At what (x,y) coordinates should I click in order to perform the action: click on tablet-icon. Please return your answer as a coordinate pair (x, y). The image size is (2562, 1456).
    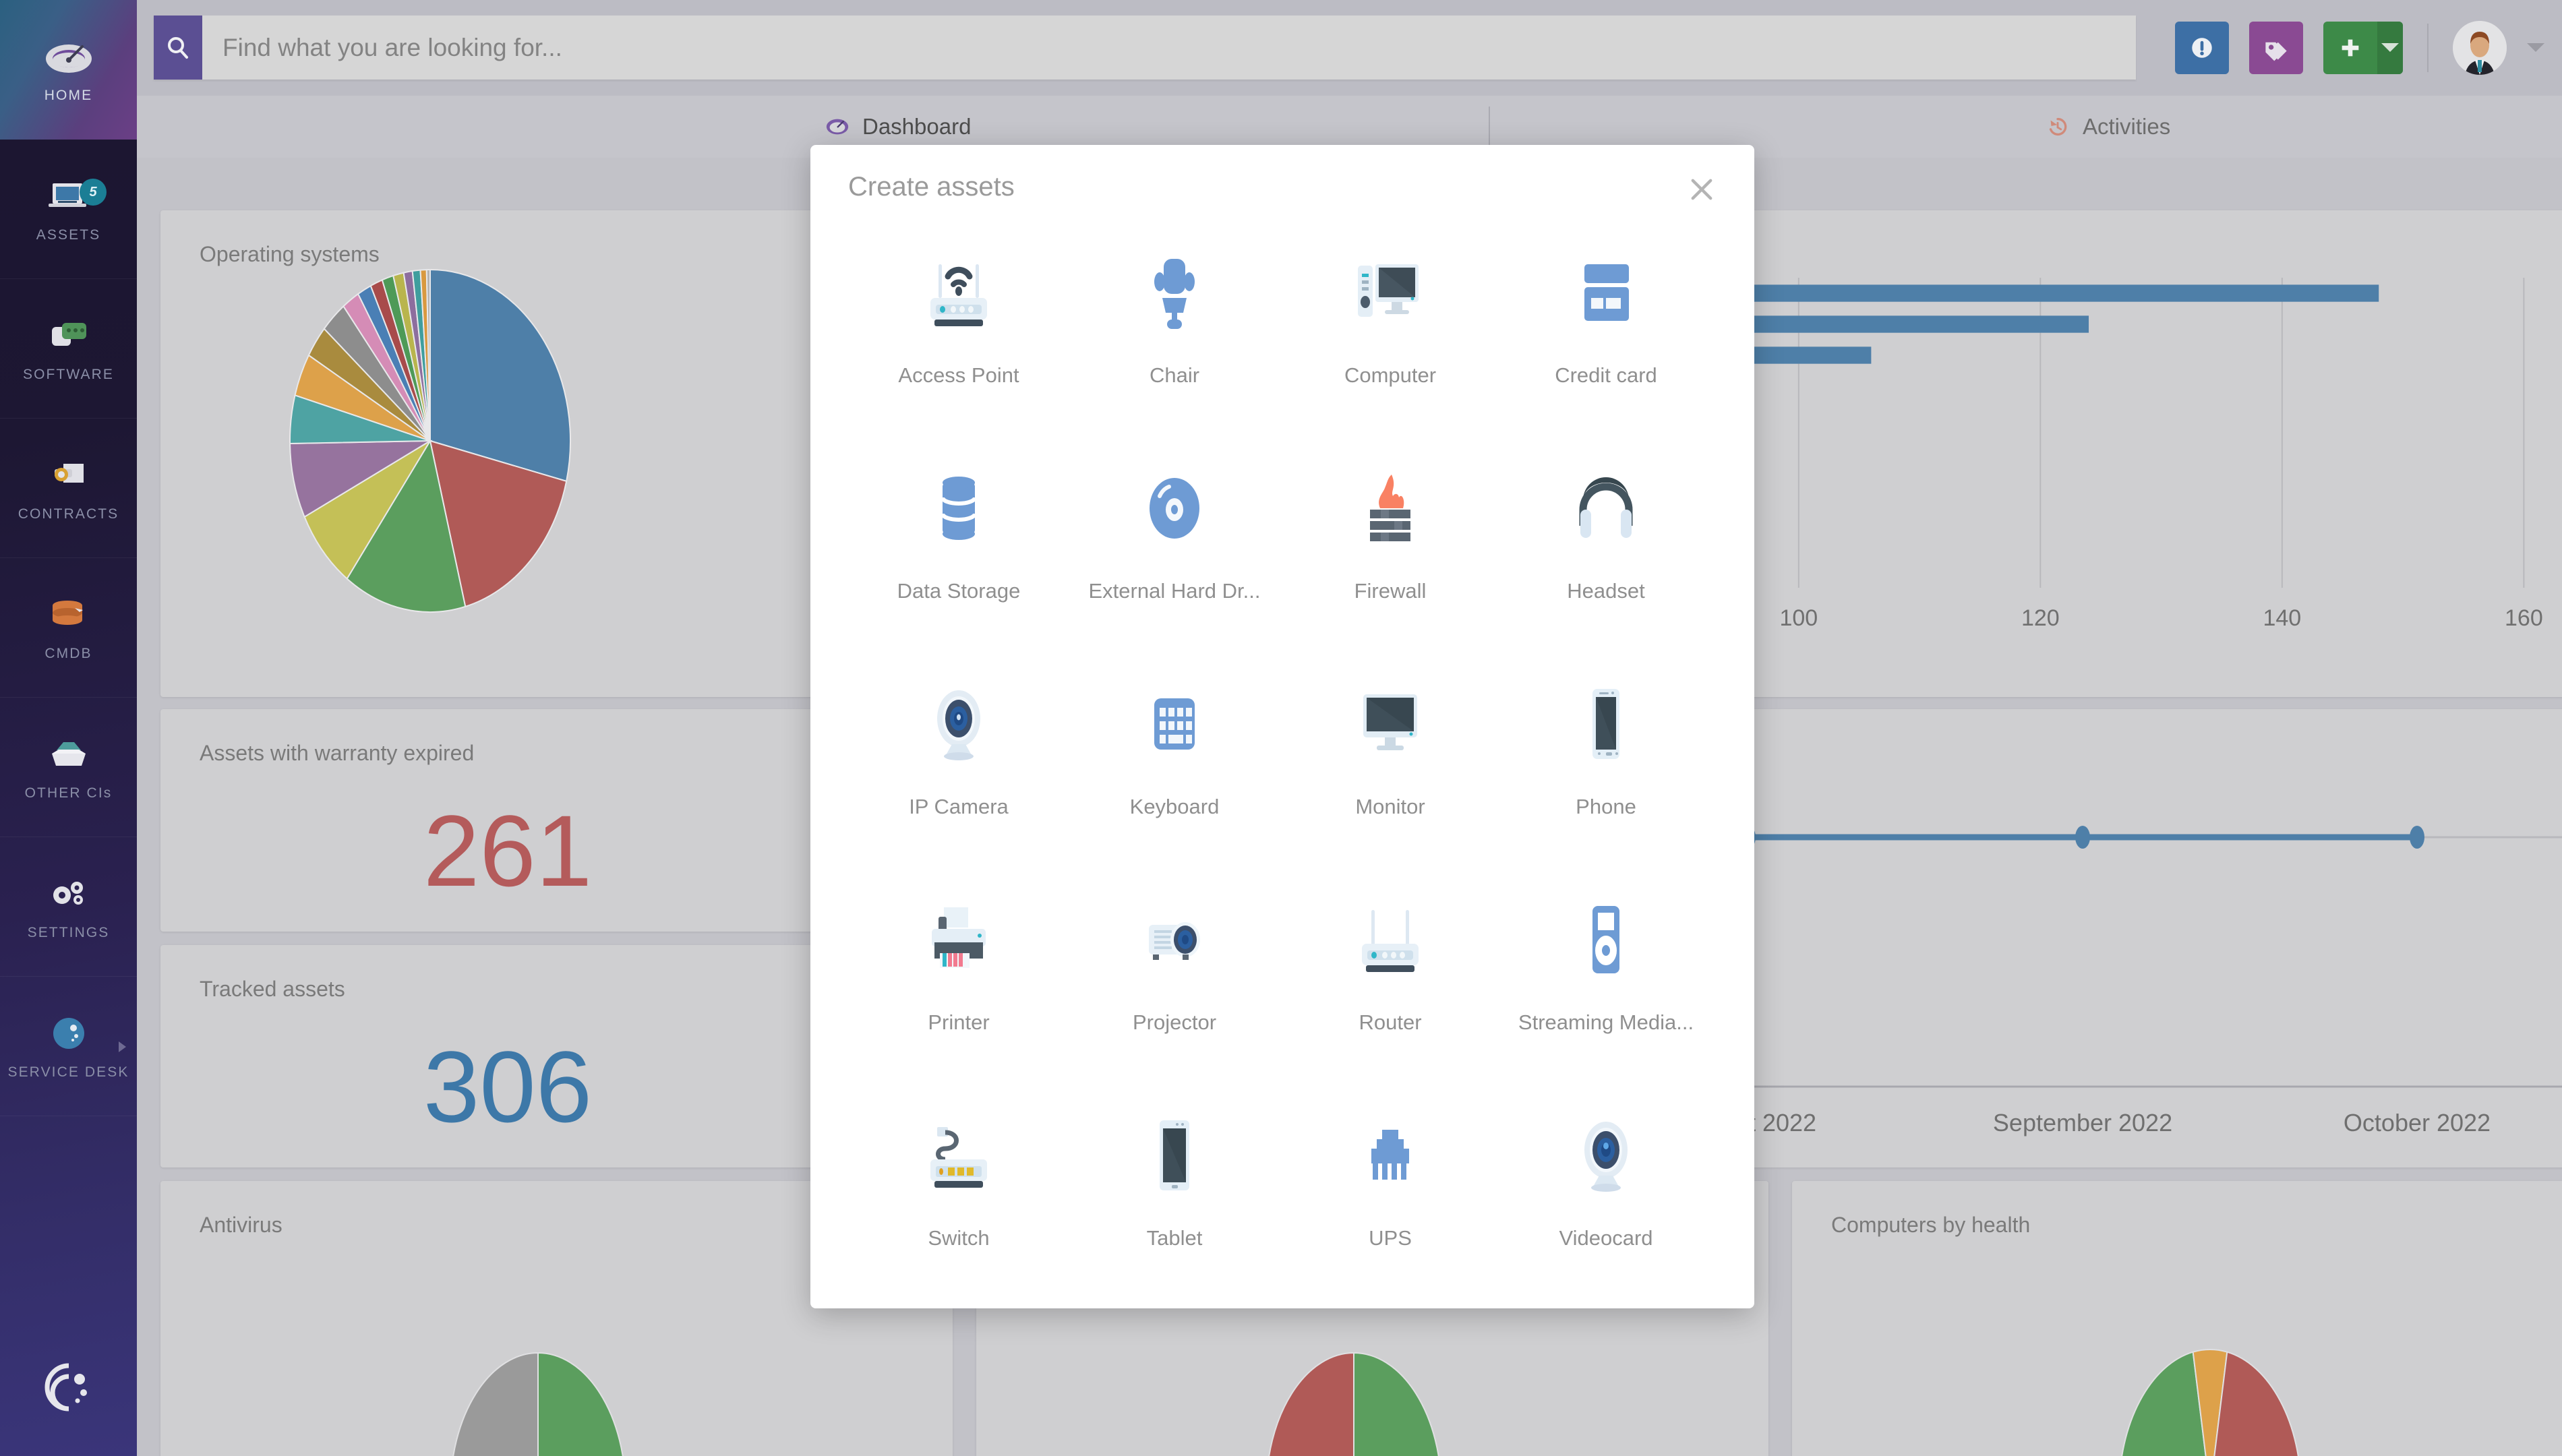
    Looking at the image, I should click on (1175, 1155).